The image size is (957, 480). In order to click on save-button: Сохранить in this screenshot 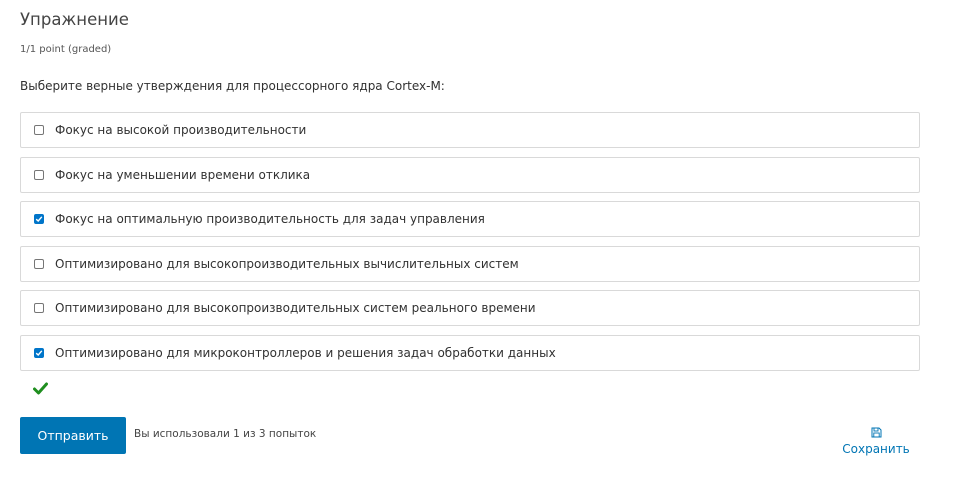, I will do `click(876, 444)`.